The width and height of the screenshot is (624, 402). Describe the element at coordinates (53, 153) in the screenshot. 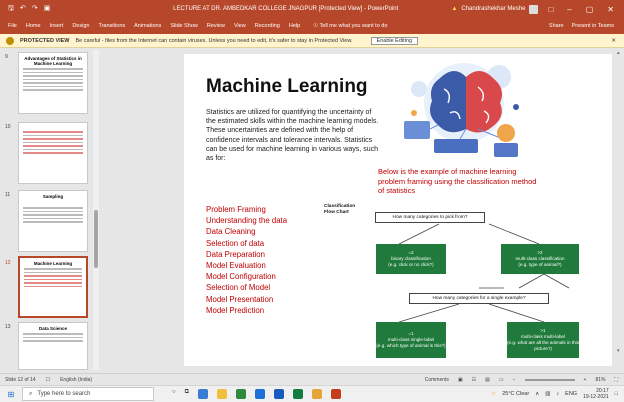

I see `slide-thumbnail` at that location.